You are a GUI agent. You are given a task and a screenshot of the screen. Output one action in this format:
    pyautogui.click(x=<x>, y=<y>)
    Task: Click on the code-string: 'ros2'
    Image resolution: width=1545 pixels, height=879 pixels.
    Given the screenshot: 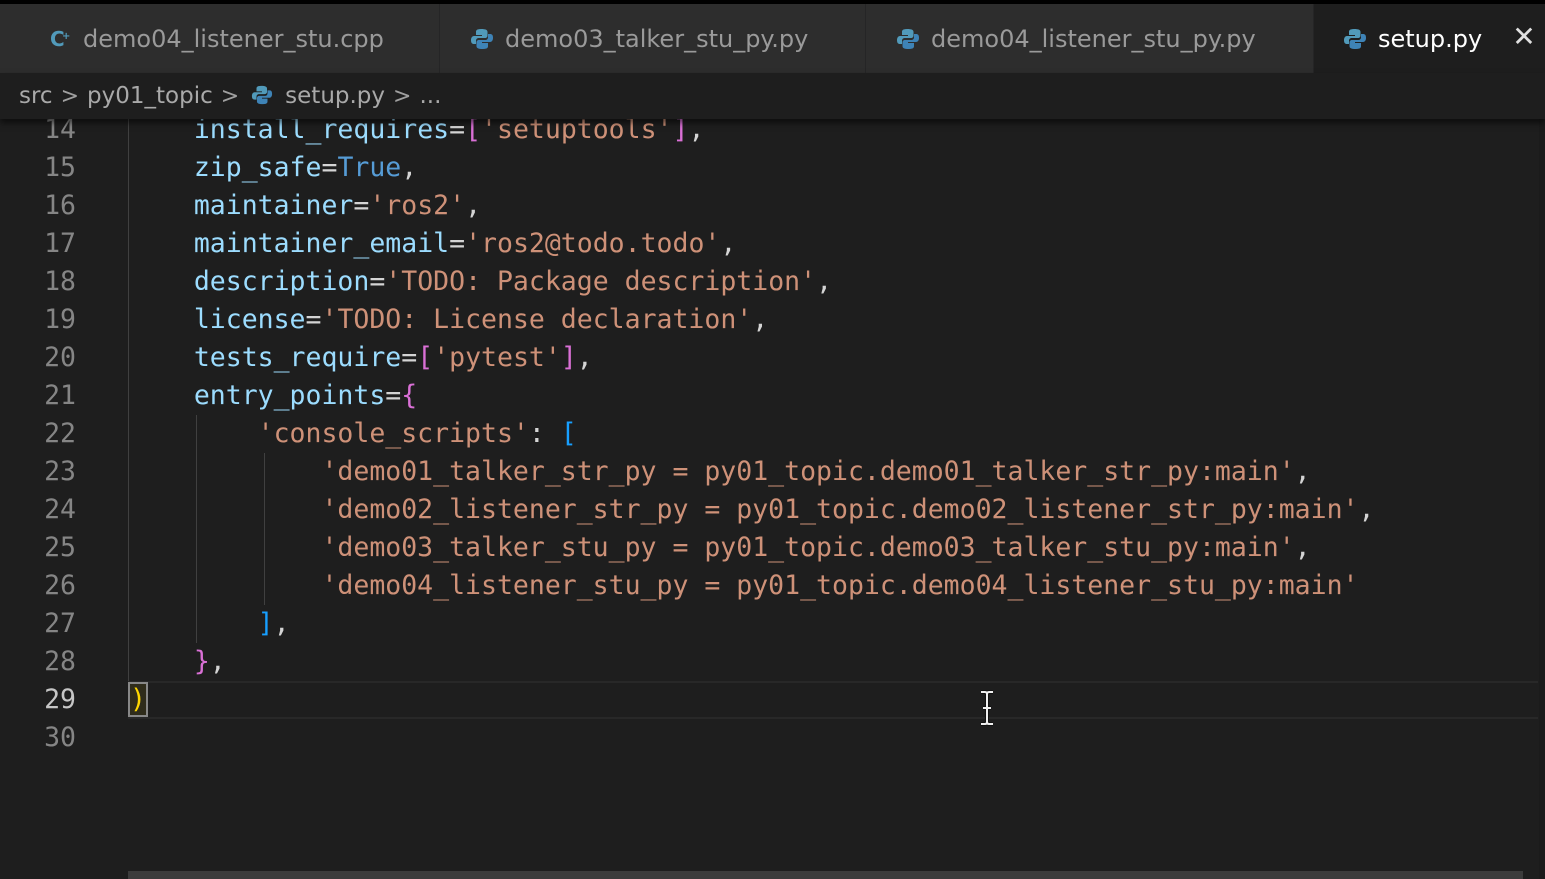 What is the action you would take?
    pyautogui.click(x=417, y=205)
    